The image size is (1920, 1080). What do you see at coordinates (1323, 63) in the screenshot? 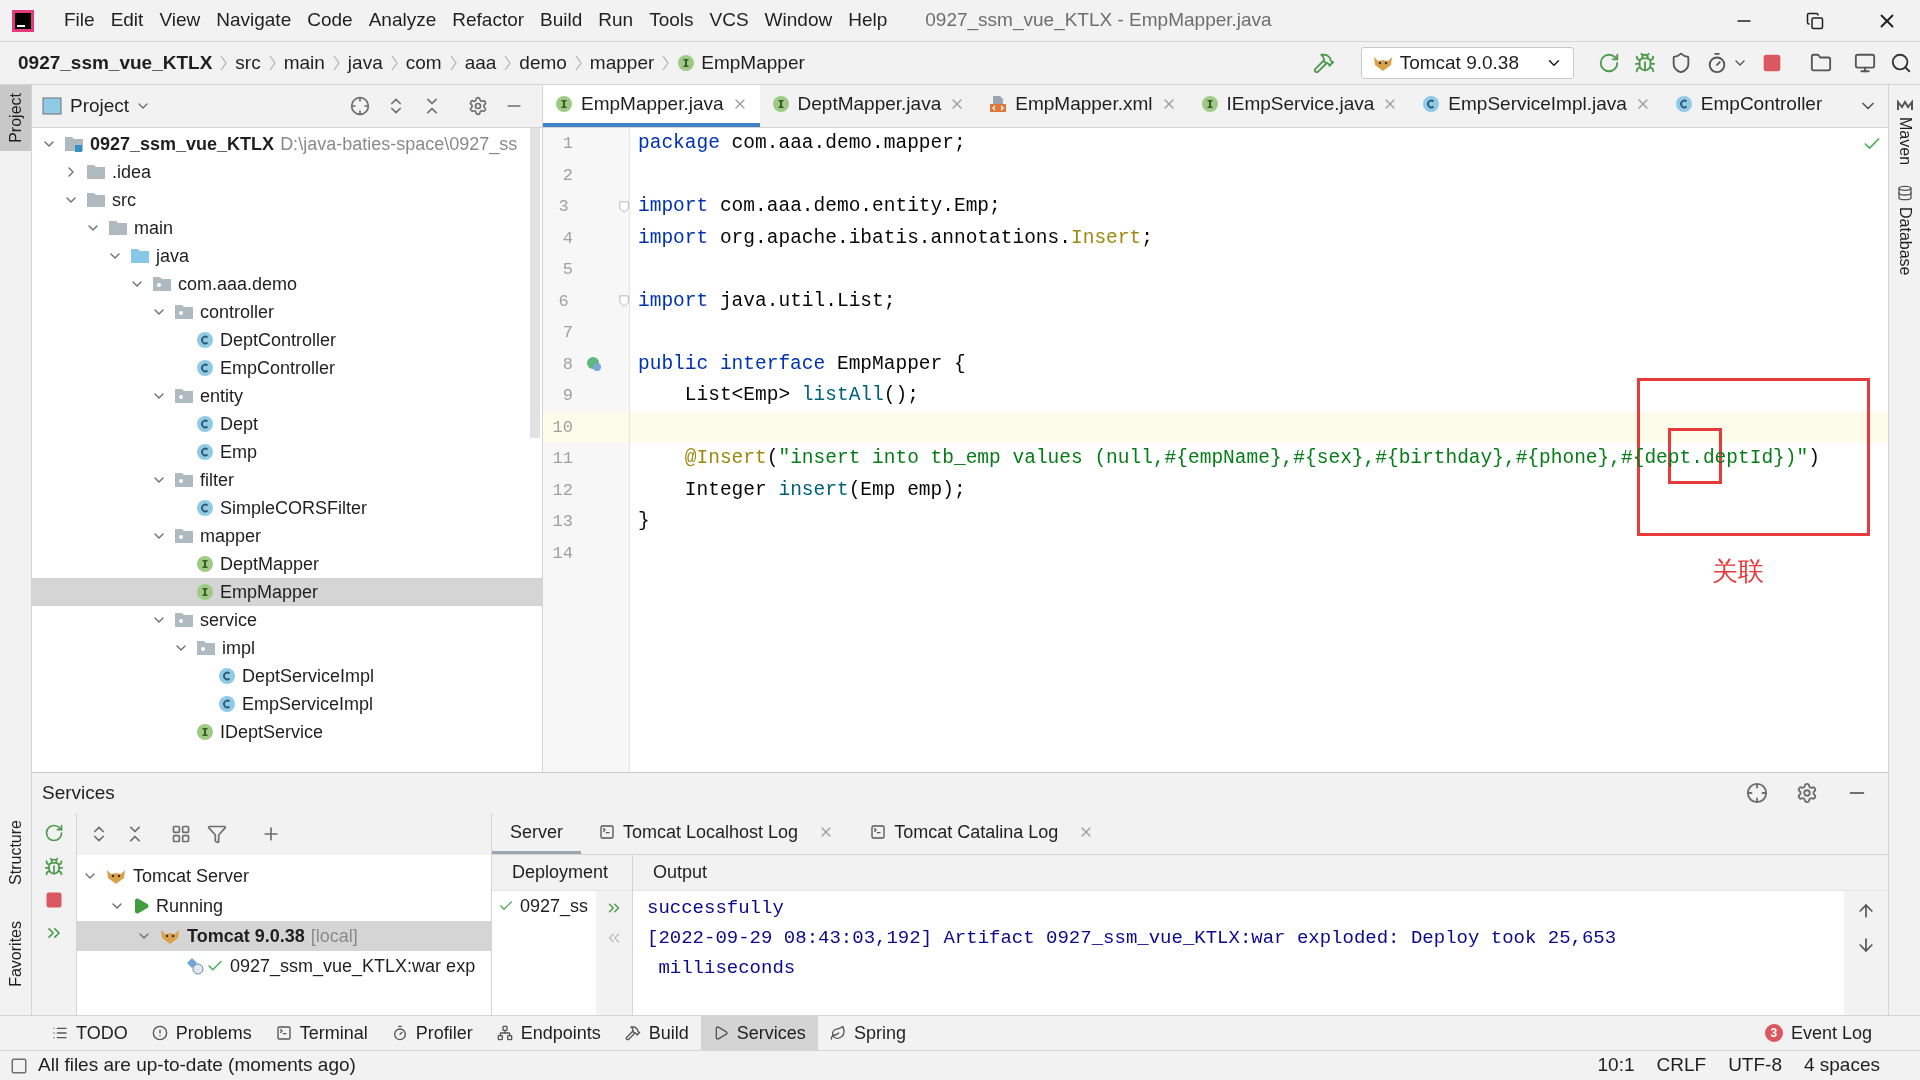
I see `hammer-icon` at bounding box center [1323, 63].